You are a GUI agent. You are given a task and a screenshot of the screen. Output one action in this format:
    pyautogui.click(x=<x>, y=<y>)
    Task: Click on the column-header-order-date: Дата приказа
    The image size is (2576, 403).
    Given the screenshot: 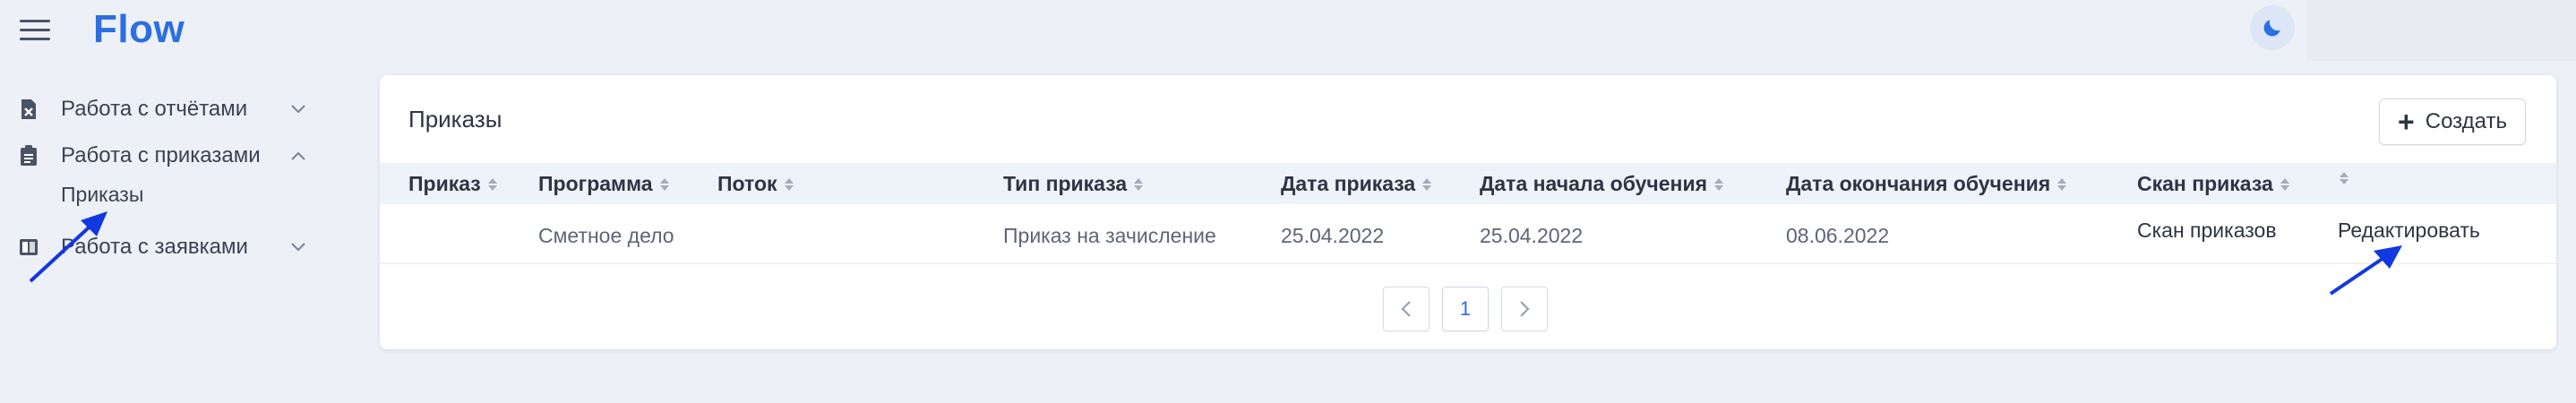 What is the action you would take?
    pyautogui.click(x=1356, y=184)
    